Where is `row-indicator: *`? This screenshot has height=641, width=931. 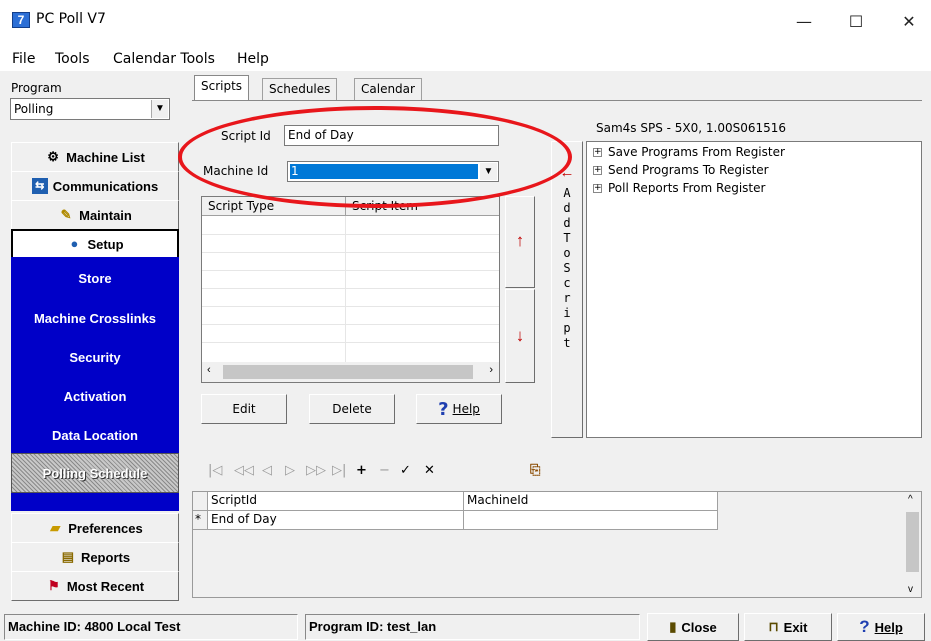 row-indicator: * is located at coordinates (200, 520).